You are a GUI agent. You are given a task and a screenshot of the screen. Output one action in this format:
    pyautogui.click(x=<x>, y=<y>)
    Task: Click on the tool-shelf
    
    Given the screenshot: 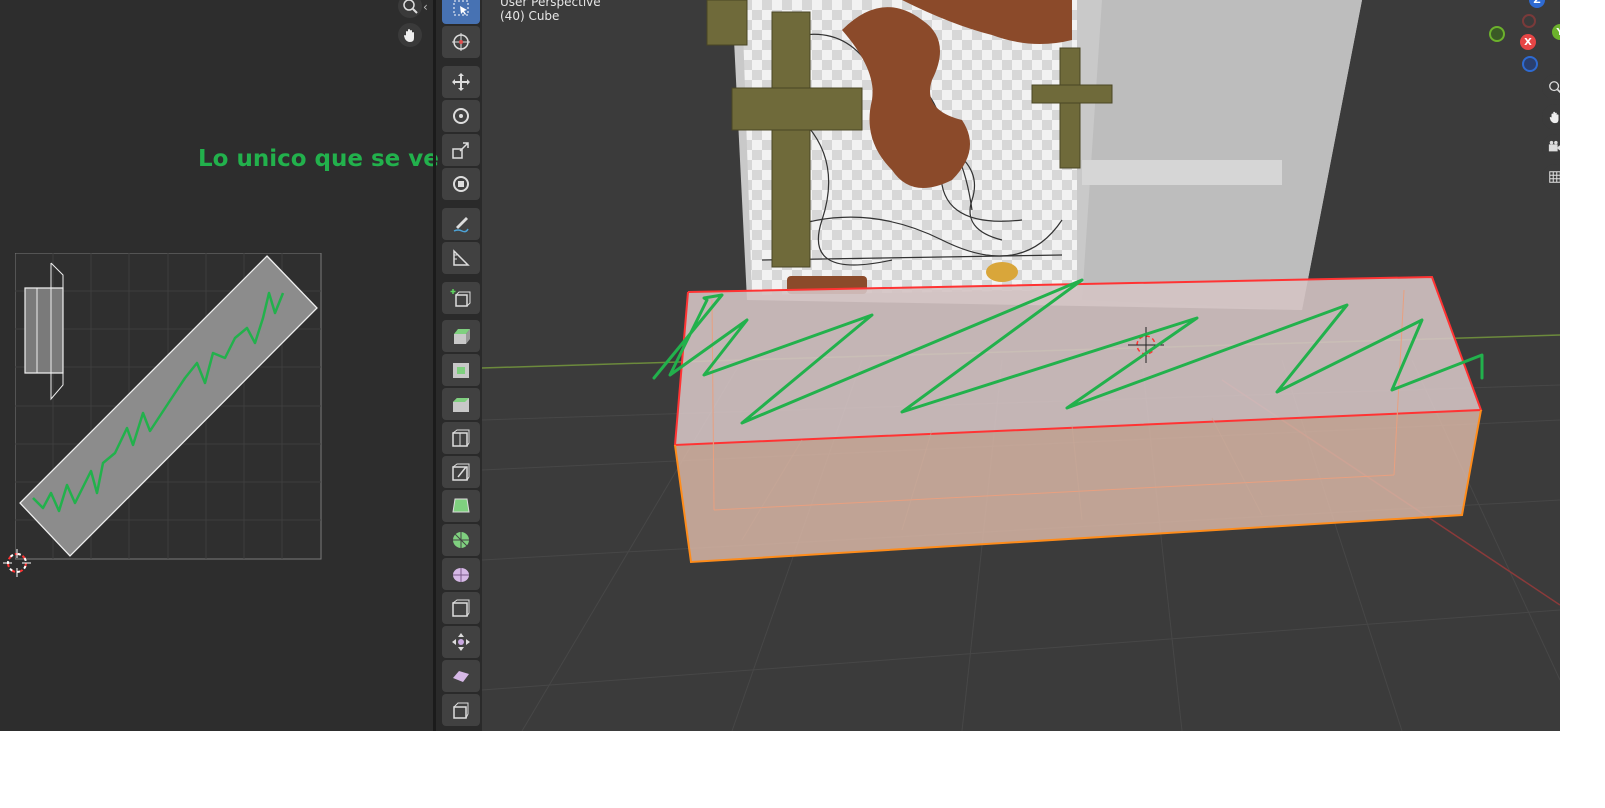 What is the action you would take?
    pyautogui.click(x=461, y=365)
    